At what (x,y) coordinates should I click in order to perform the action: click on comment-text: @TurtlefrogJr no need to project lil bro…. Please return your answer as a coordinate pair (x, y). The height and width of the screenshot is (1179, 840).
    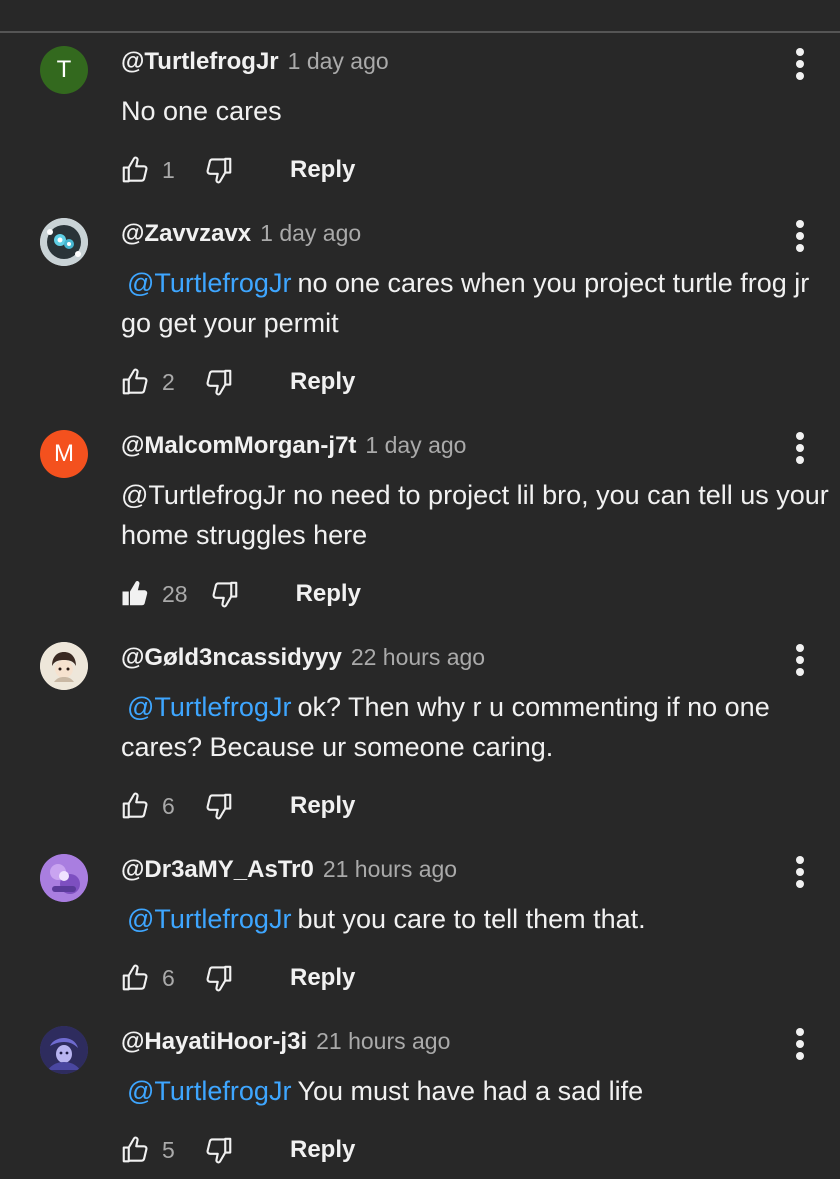
    Looking at the image, I should click on (476, 515).